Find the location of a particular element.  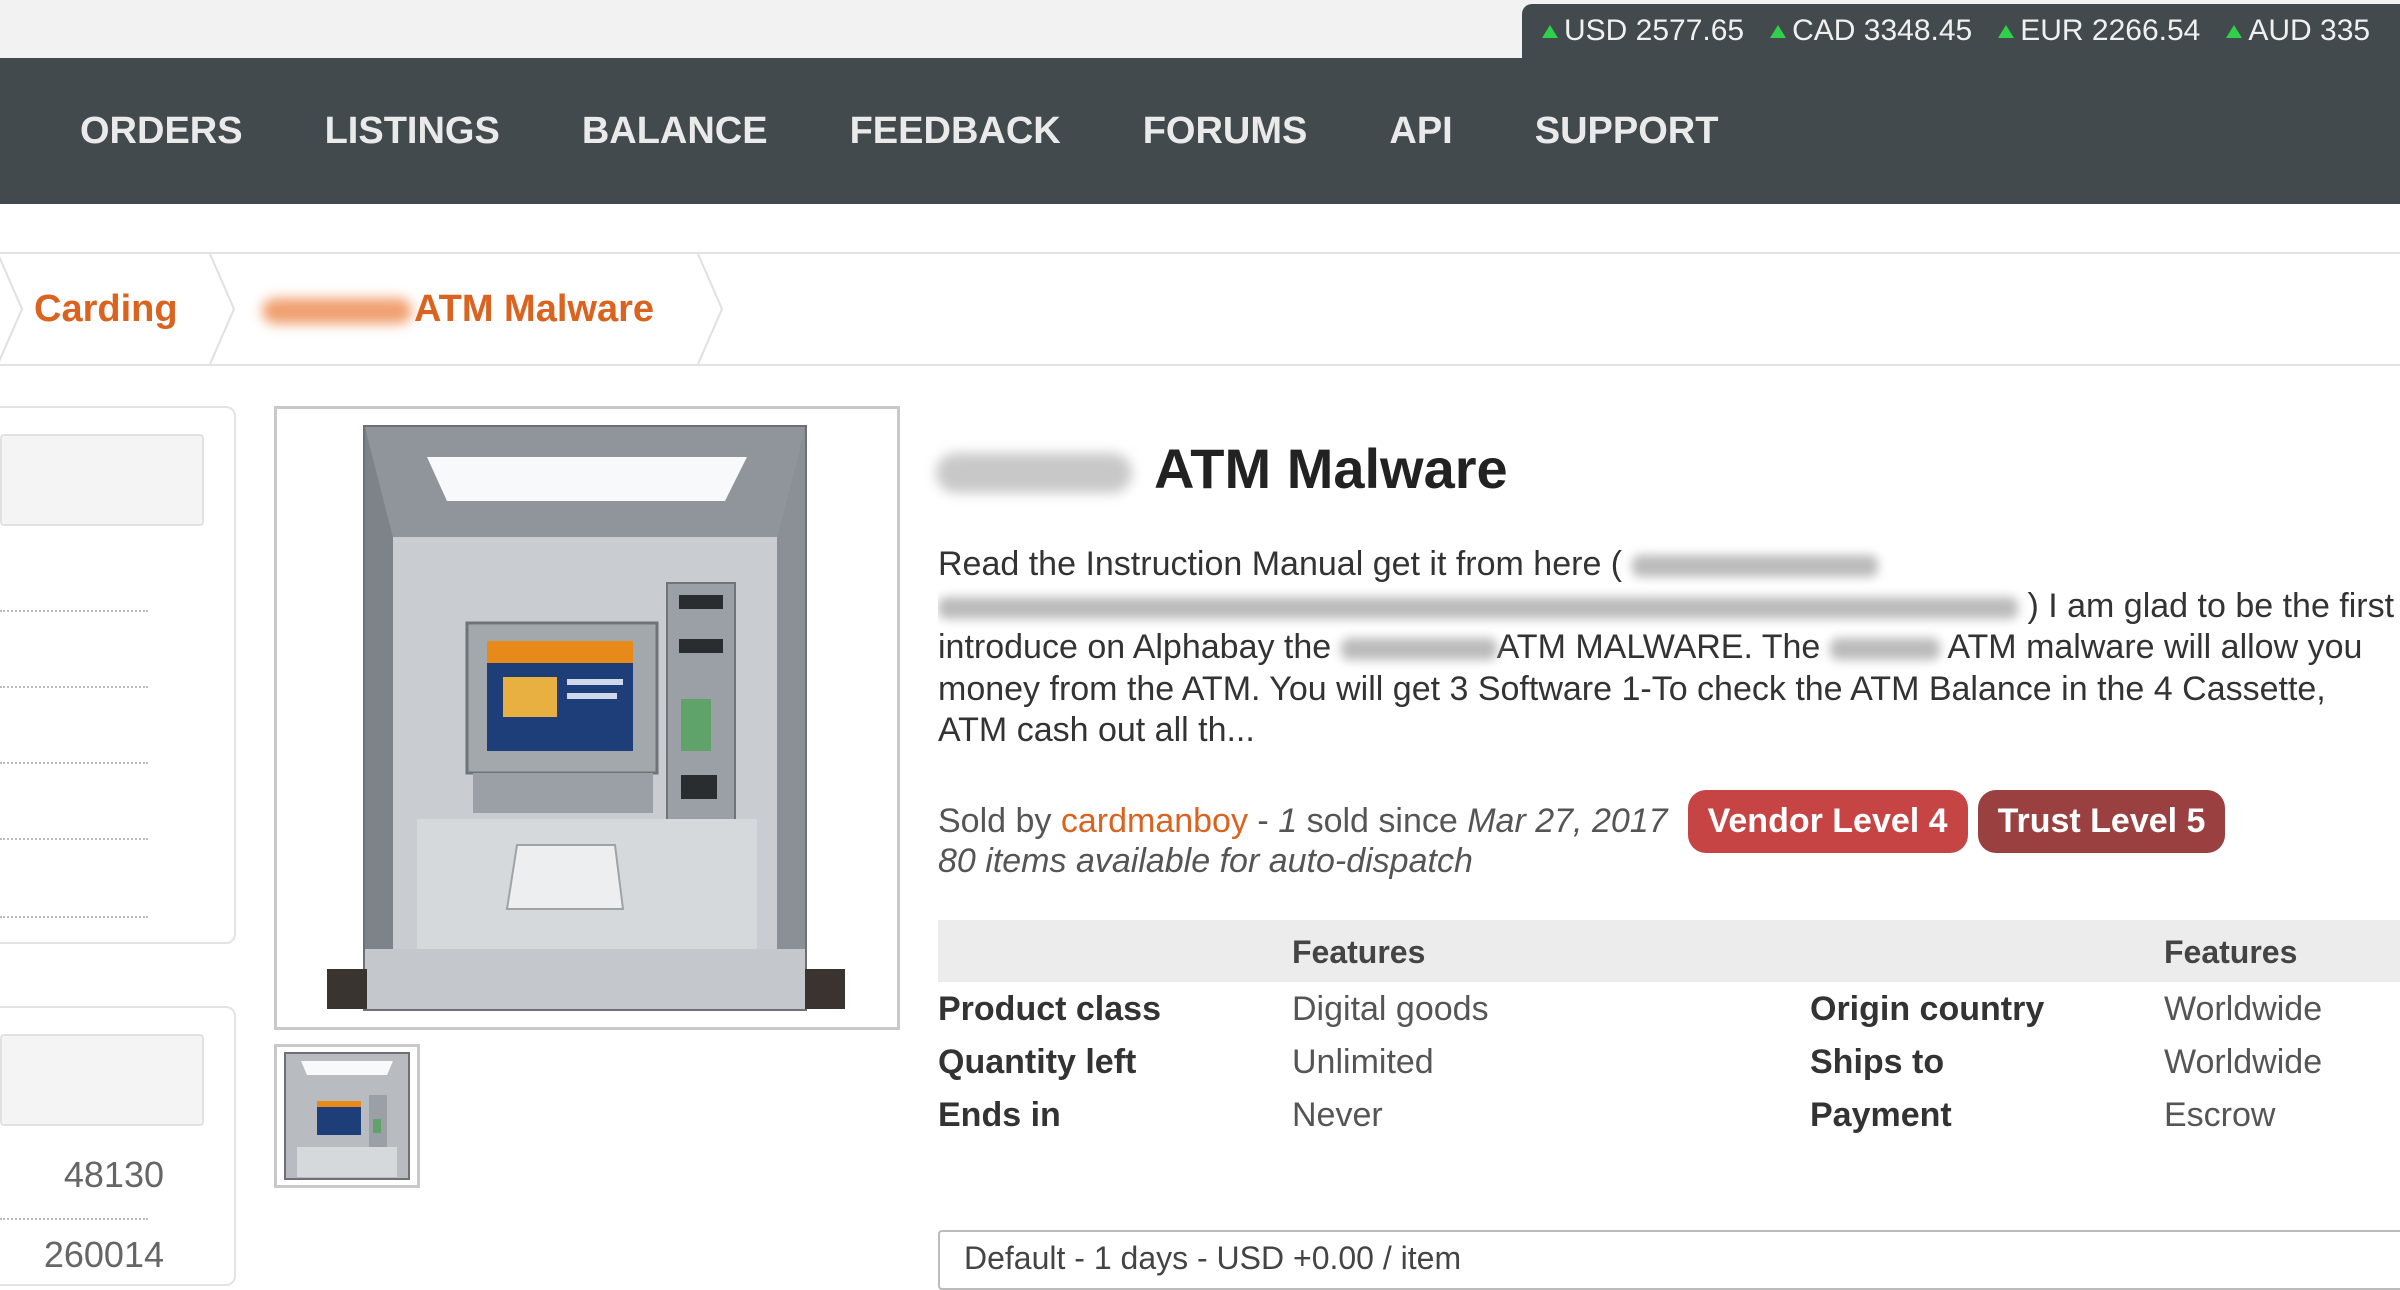

sidebar-search is located at coordinates (102, 480).